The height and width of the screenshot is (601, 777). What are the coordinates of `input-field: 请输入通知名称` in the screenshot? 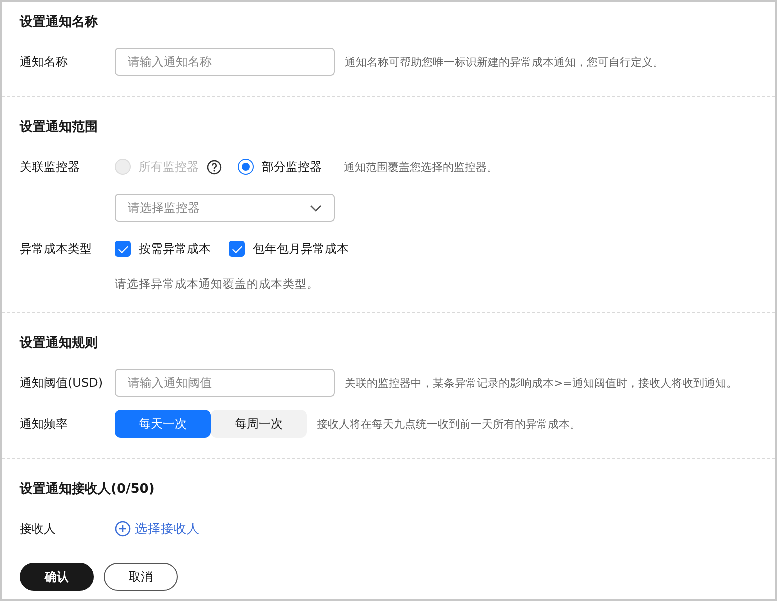 It's located at (225, 62).